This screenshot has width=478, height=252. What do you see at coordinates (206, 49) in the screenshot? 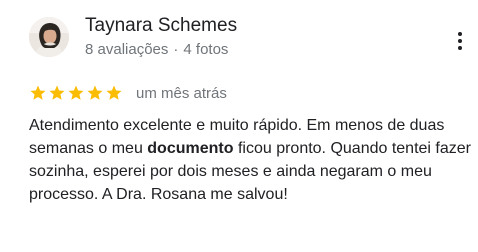
I see `photos-count: 4 fotos` at bounding box center [206, 49].